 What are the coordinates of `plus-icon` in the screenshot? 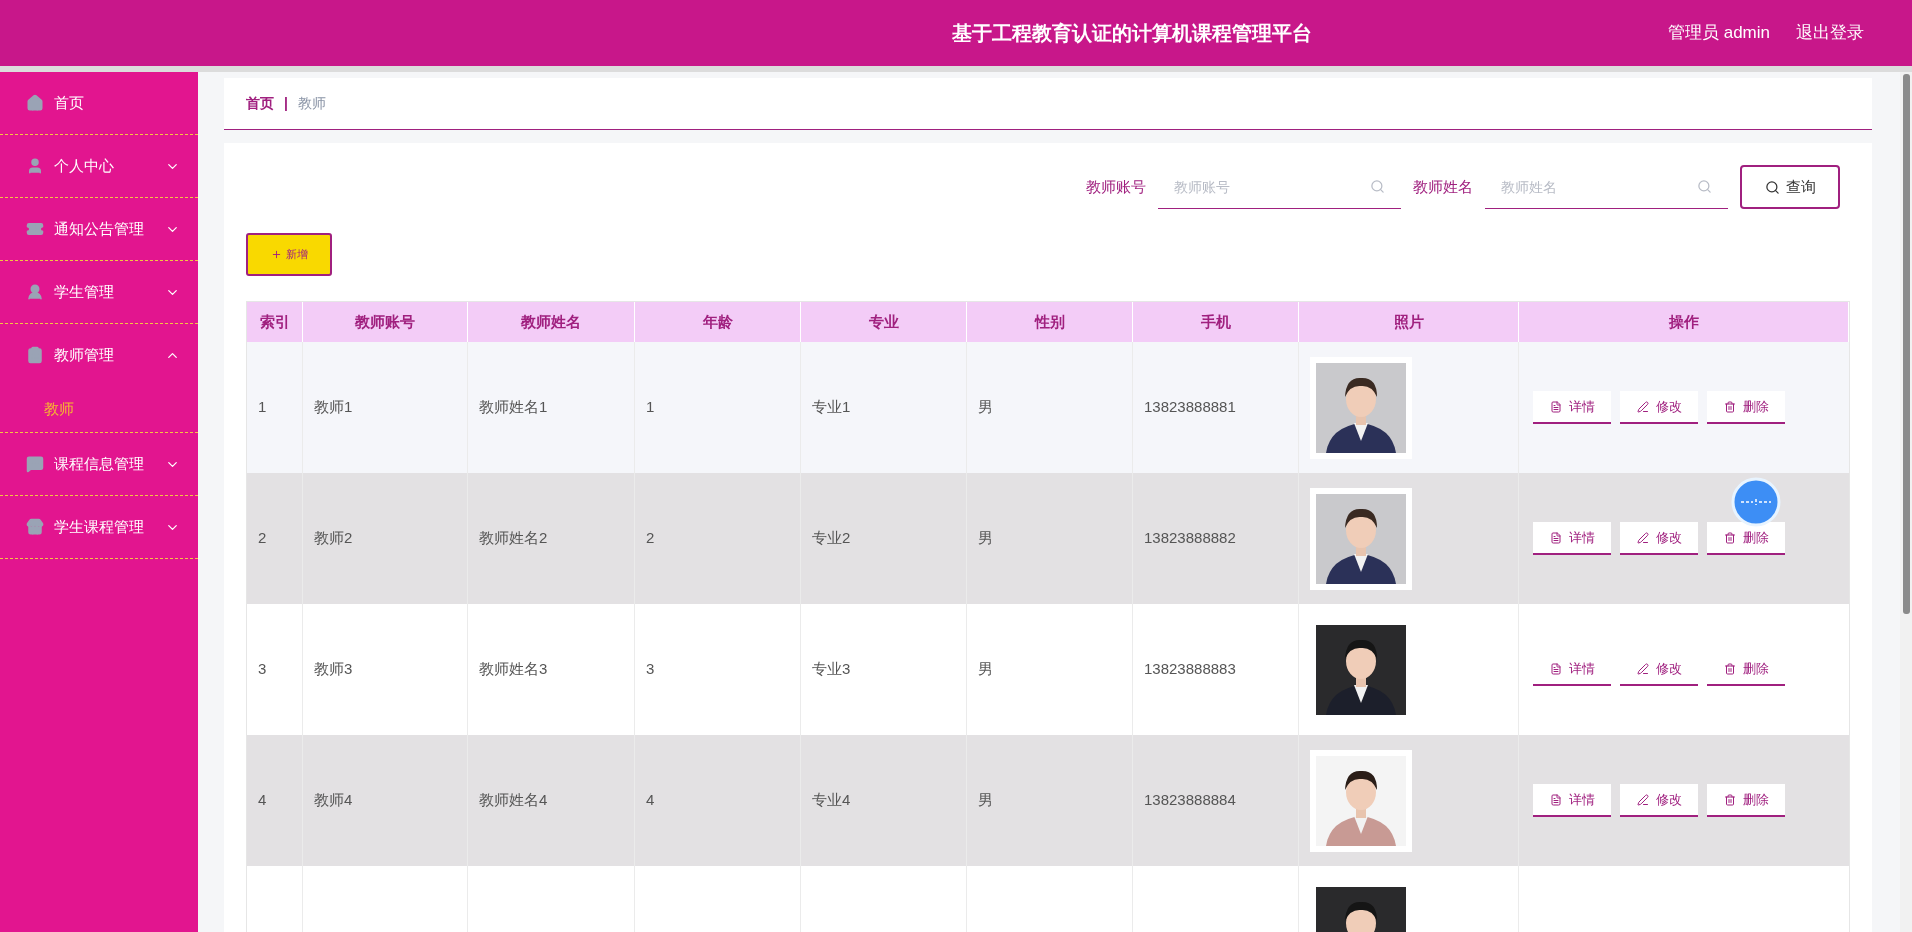 It's located at (276, 254).